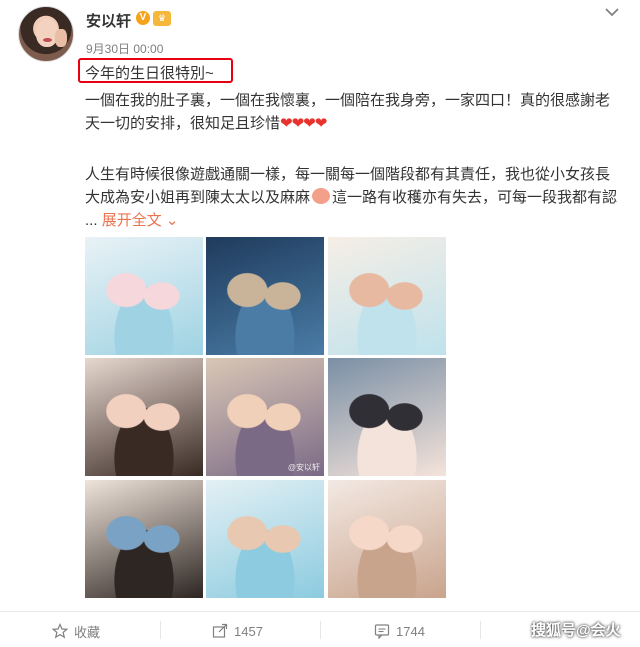  What do you see at coordinates (87, 632) in the screenshot?
I see `favorite-label: 收藏` at bounding box center [87, 632].